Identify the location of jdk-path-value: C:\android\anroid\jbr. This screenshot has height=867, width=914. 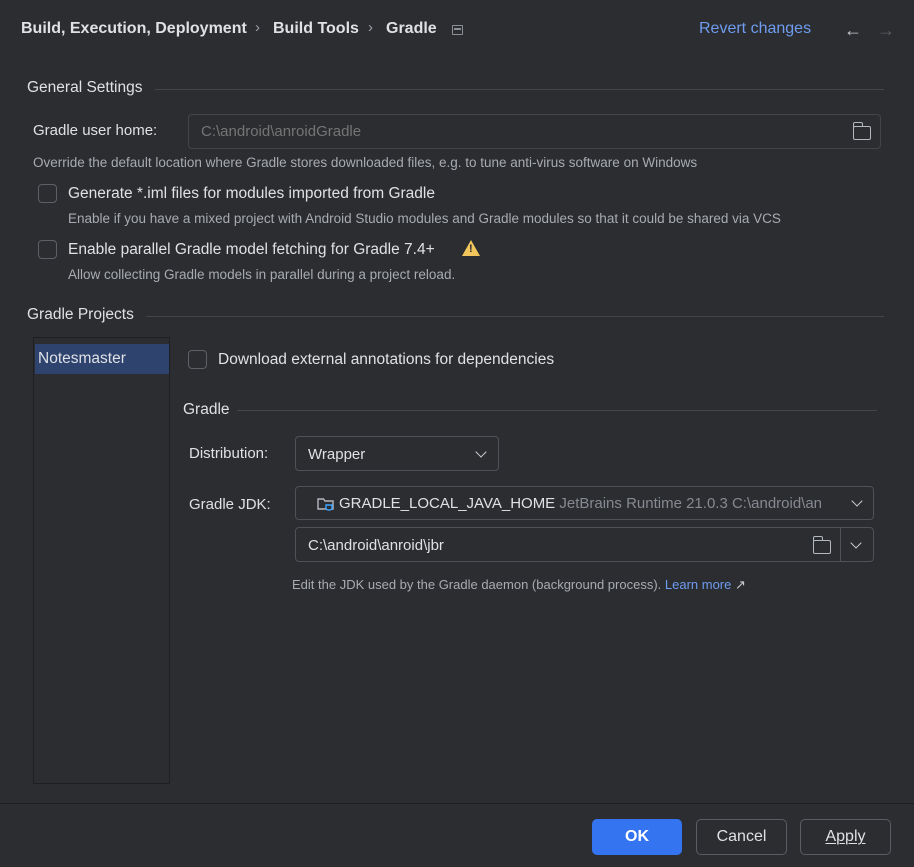
(376, 545).